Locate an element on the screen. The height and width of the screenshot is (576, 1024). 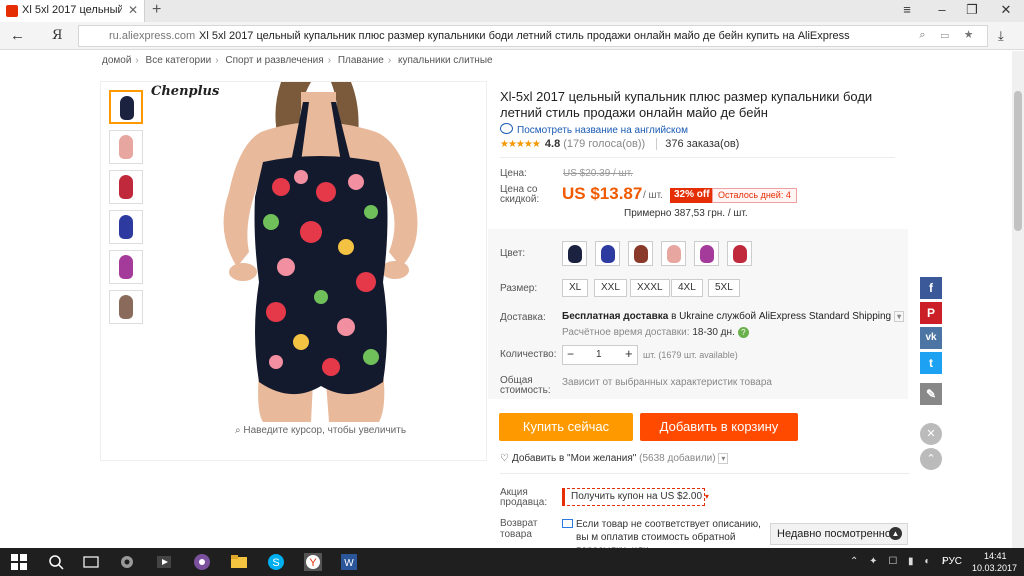
minimize-icon: – is located at coordinates (942, 9).